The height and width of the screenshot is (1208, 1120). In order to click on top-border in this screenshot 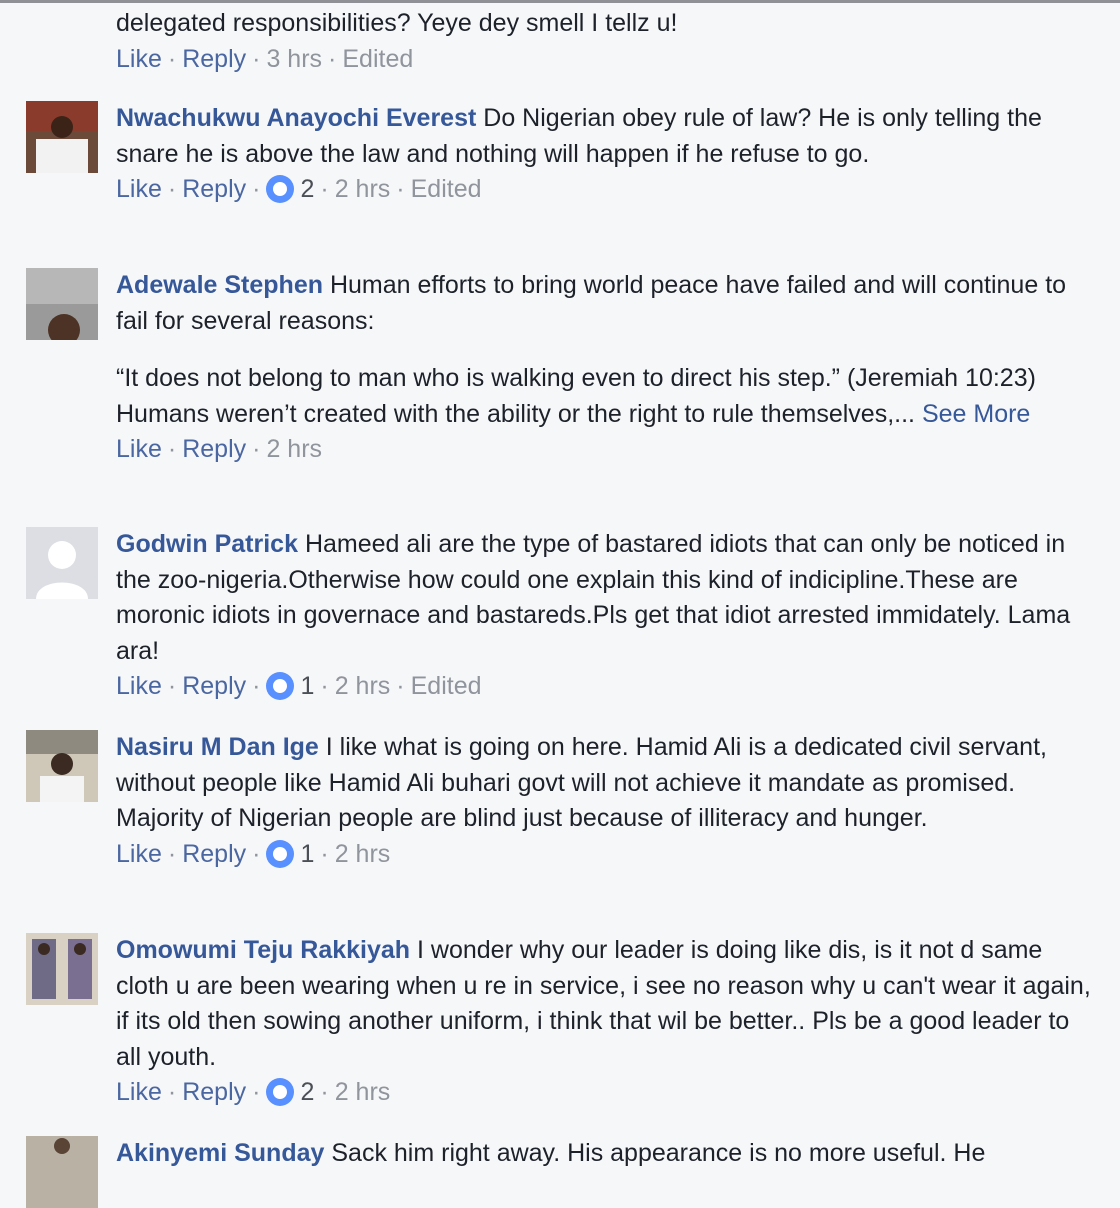, I will do `click(560, 1)`.